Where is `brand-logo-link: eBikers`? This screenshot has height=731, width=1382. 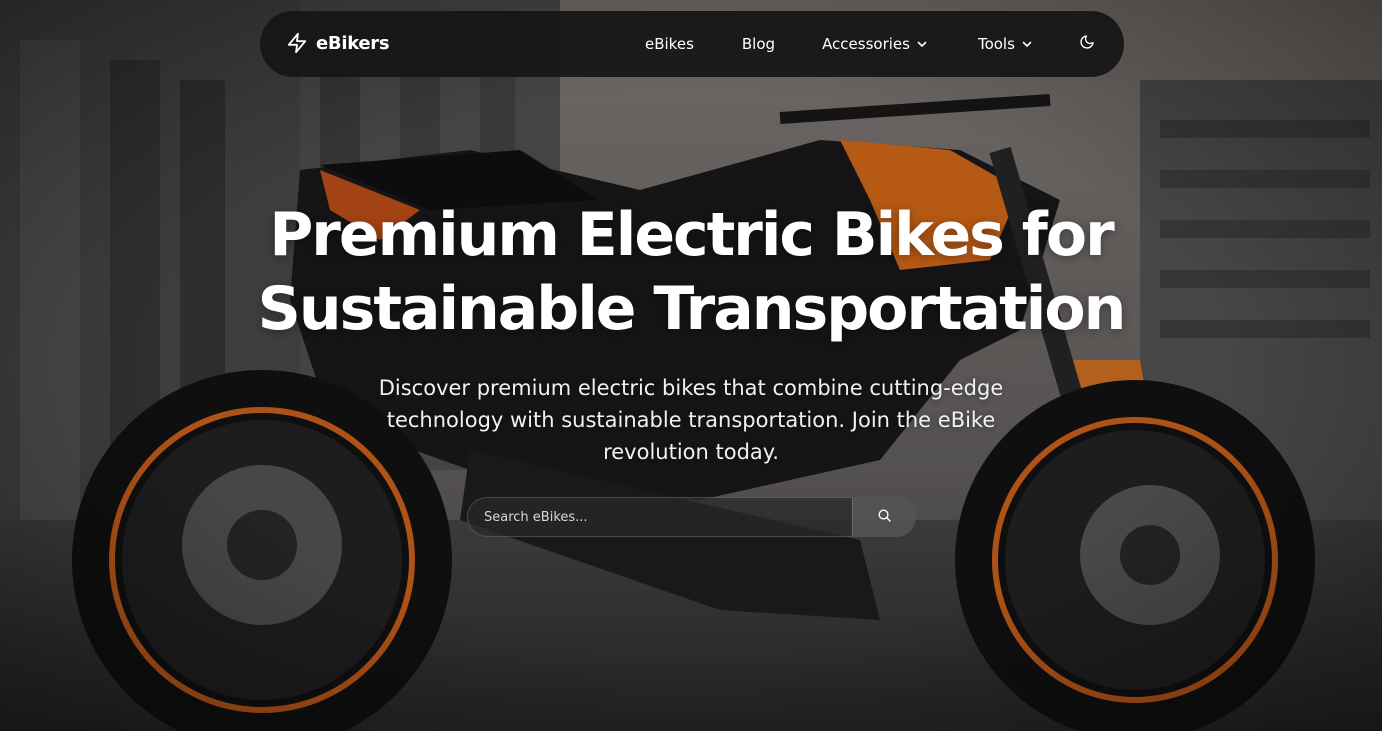
brand-logo-link: eBikers is located at coordinates (338, 43).